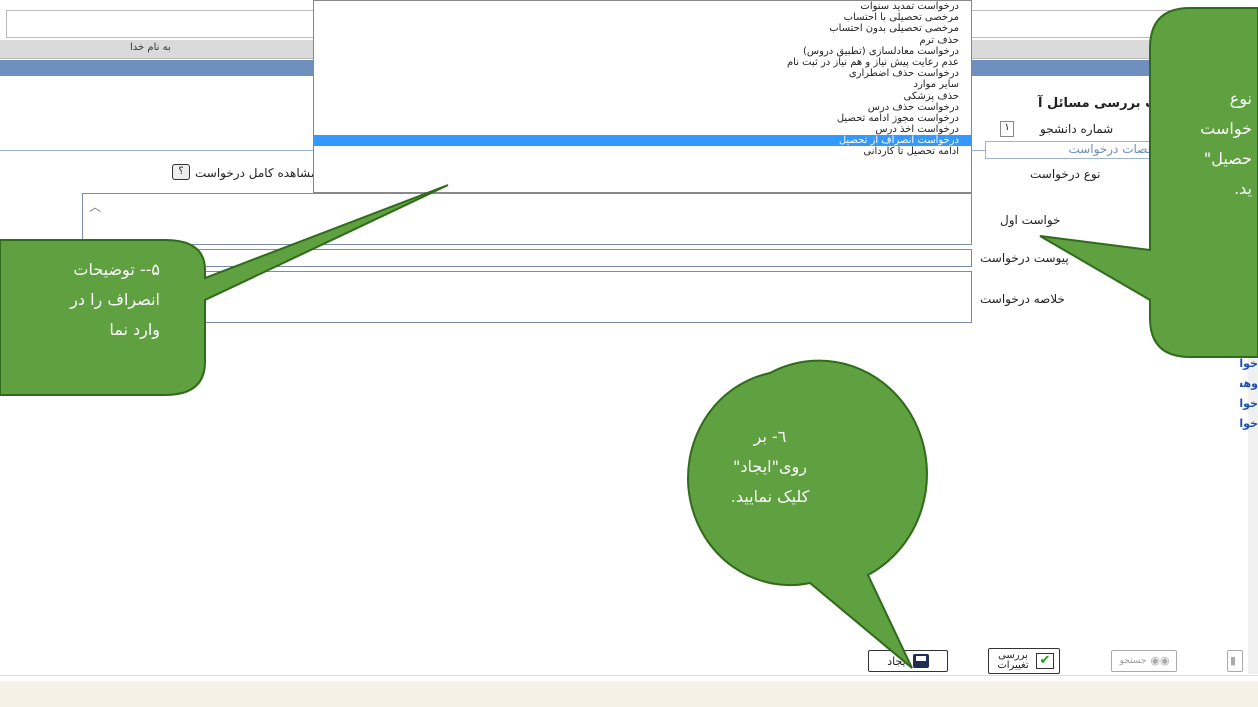  What do you see at coordinates (1226, 128) in the screenshot?
I see `callout-line: خواست` at bounding box center [1226, 128].